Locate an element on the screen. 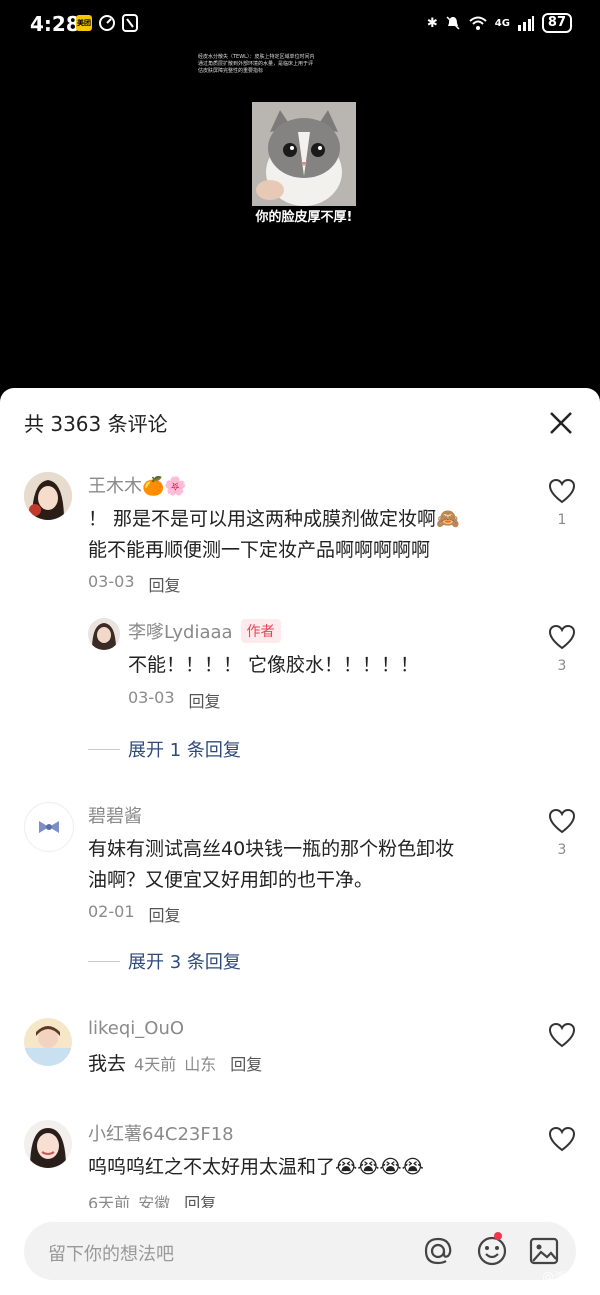 Image resolution: width=600 pixels, height=1295 pixels. status-left-icons: 美团 is located at coordinates (107, 23).